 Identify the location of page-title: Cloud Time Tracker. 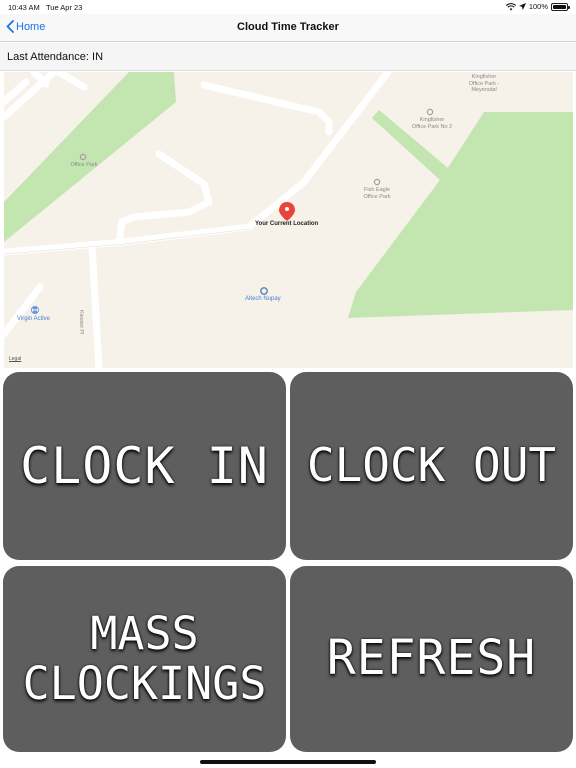
(288, 27).